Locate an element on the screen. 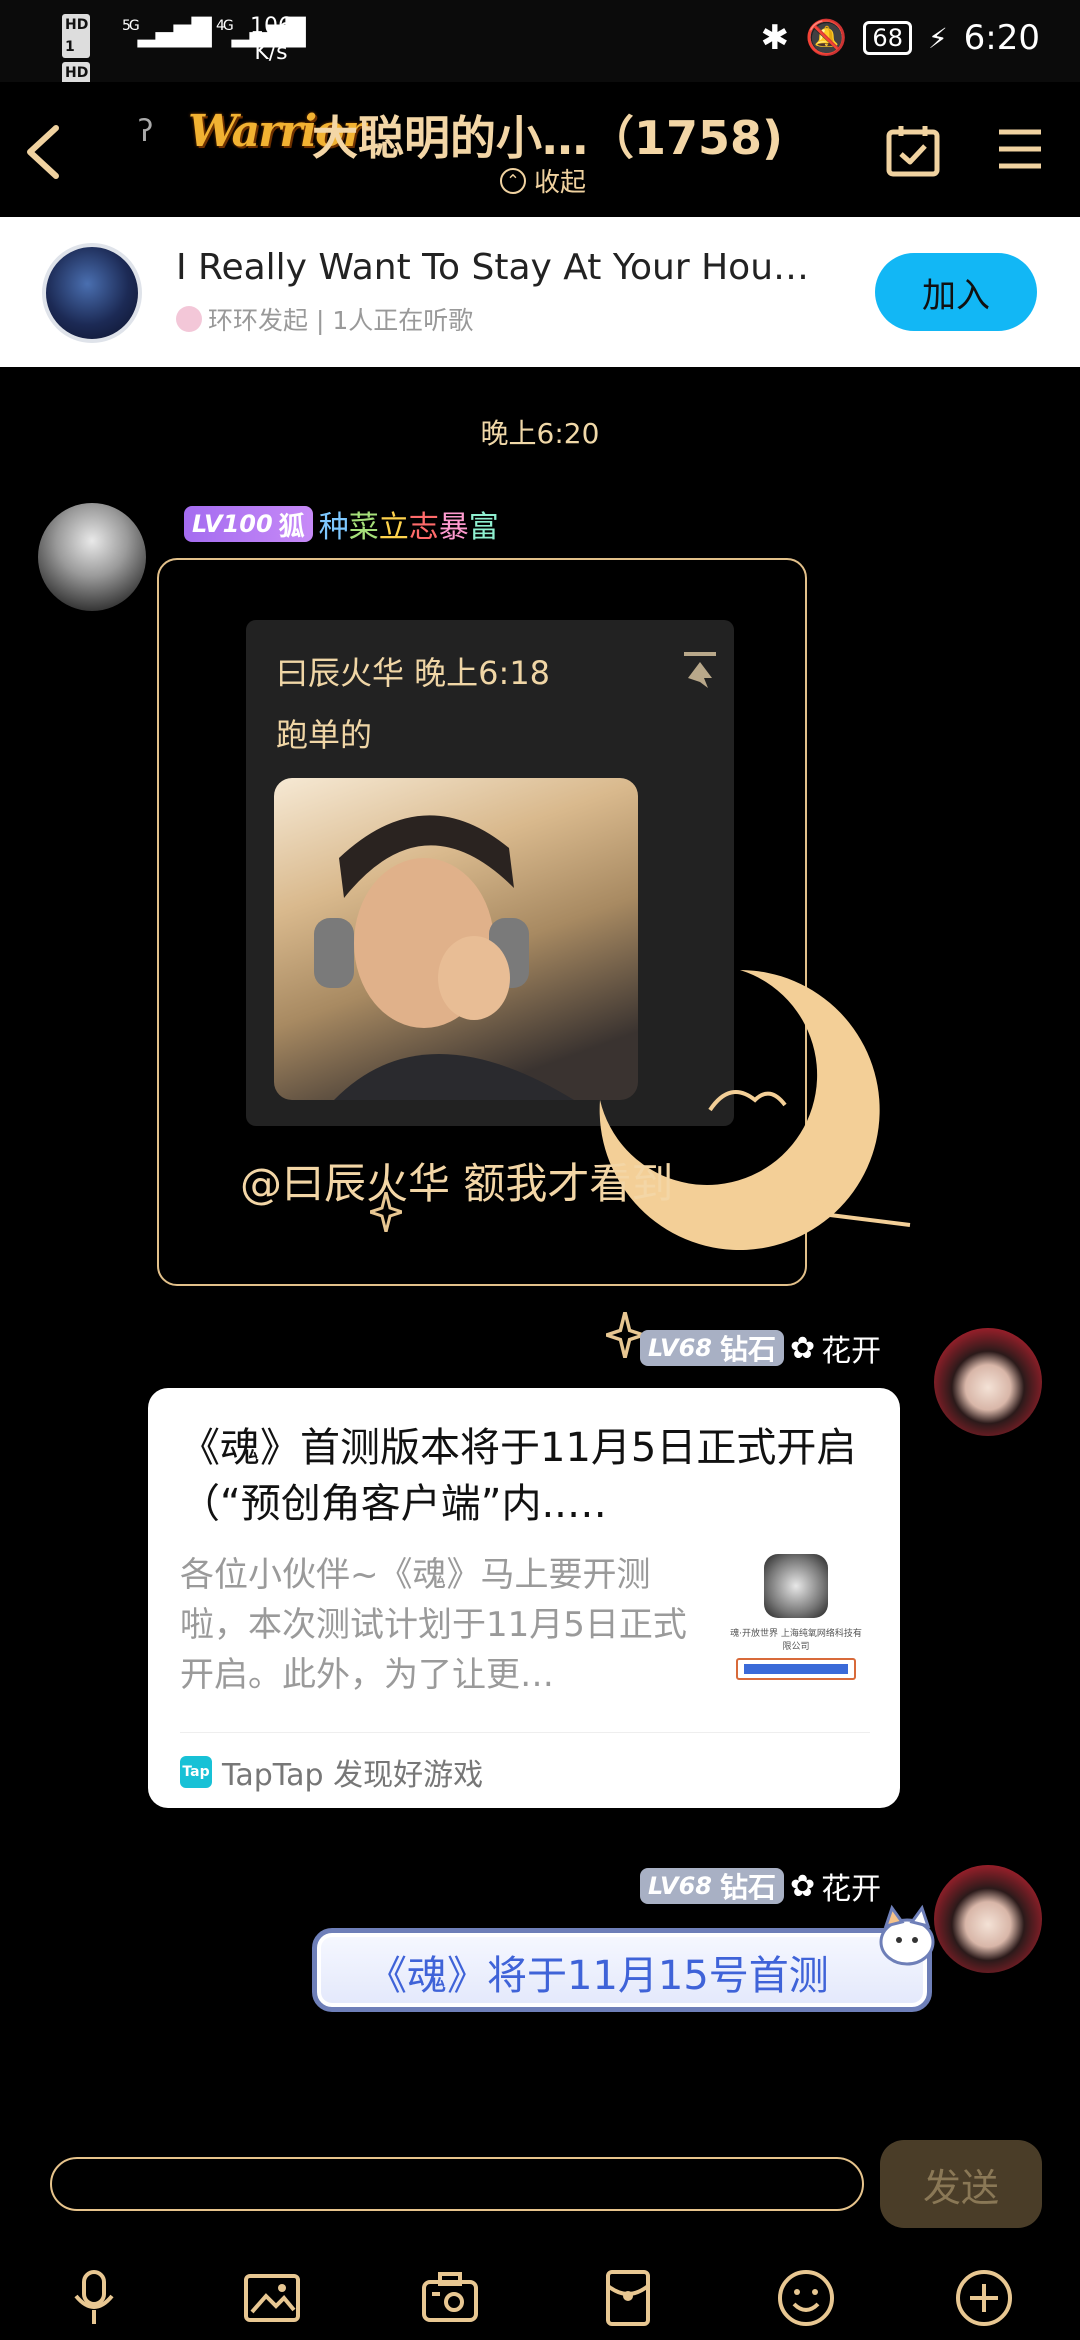 This screenshot has width=1080, height=2340. message-bubble: 《魂》将于11月15号首测 is located at coordinates (622, 1970).